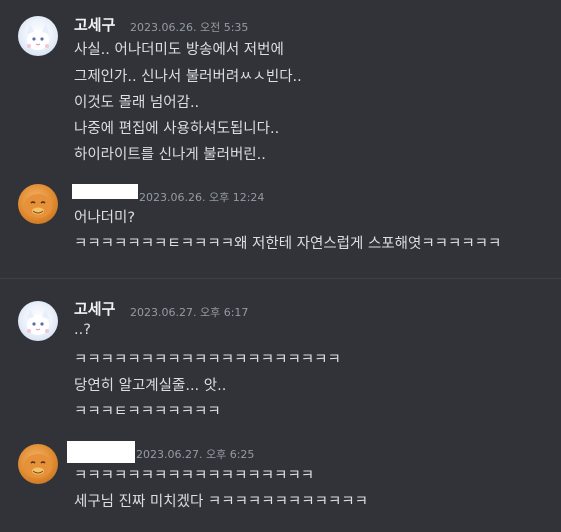 This screenshot has width=561, height=532. What do you see at coordinates (170, 155) in the screenshot?
I see `message-line: 하이라이트를 신나게 불러버린..` at bounding box center [170, 155].